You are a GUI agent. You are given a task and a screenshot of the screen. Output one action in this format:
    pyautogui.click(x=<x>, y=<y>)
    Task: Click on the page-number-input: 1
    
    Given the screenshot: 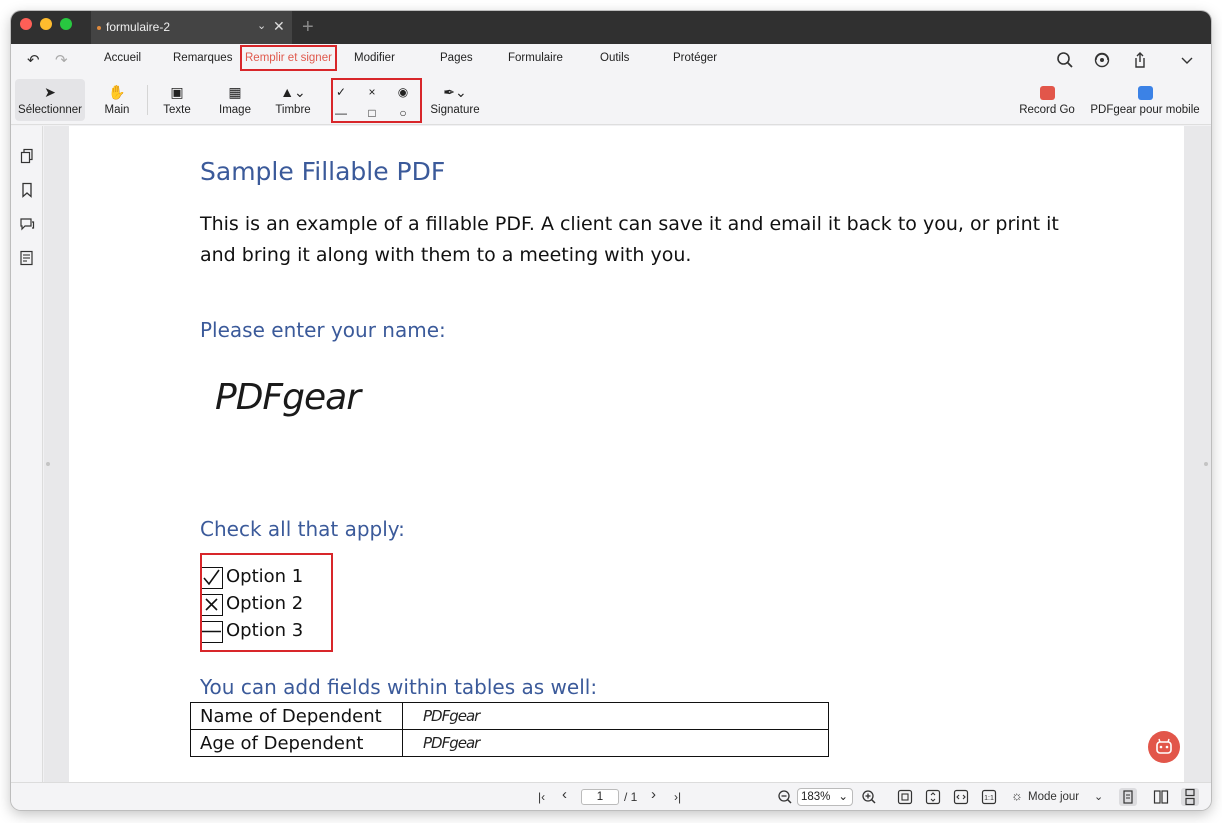 What is the action you would take?
    pyautogui.click(x=600, y=797)
    